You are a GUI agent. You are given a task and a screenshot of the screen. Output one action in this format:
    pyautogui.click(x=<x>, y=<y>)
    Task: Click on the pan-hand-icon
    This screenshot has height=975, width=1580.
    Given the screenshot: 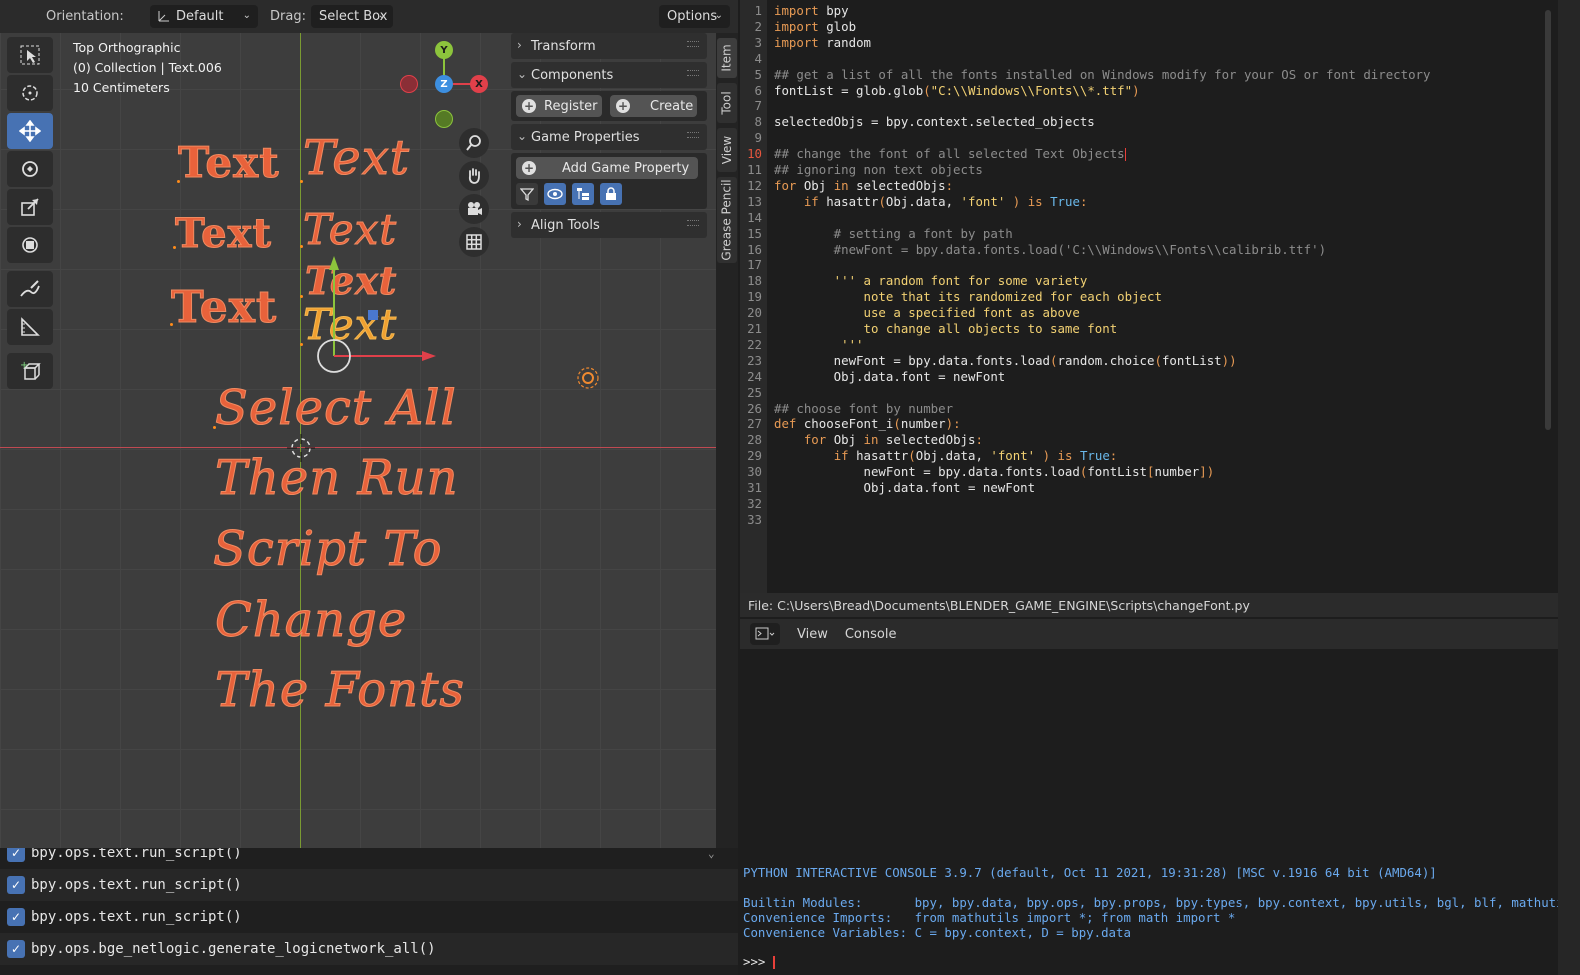 What is the action you would take?
    pyautogui.click(x=474, y=176)
    